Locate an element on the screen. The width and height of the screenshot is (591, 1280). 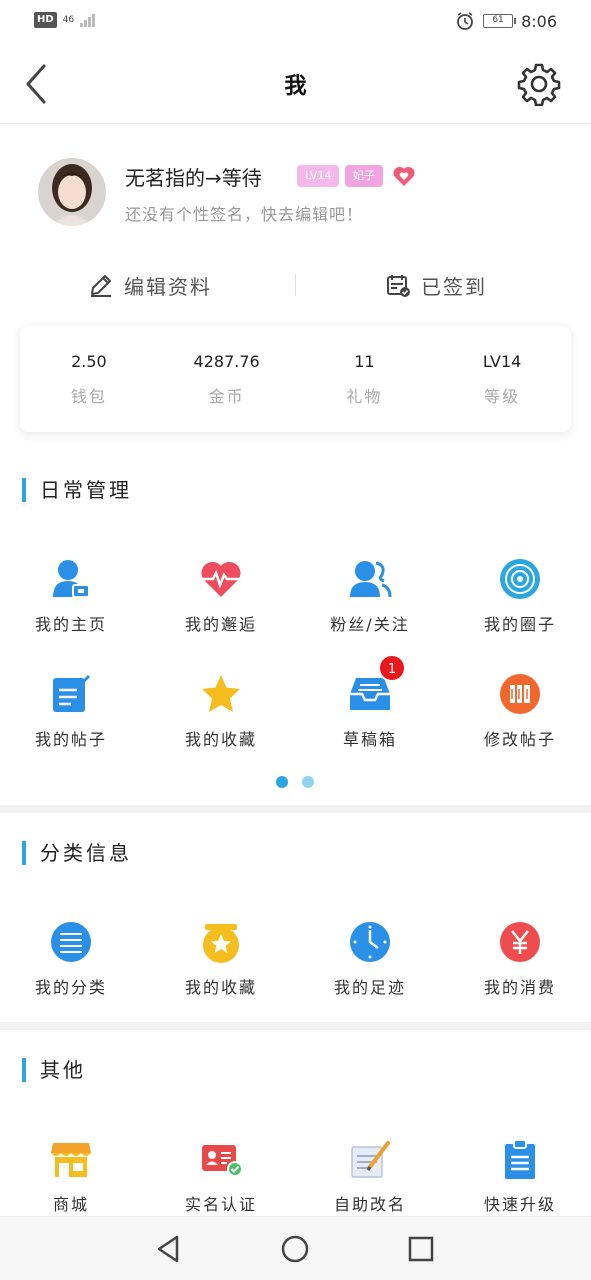
signal-icon is located at coordinates (88, 20).